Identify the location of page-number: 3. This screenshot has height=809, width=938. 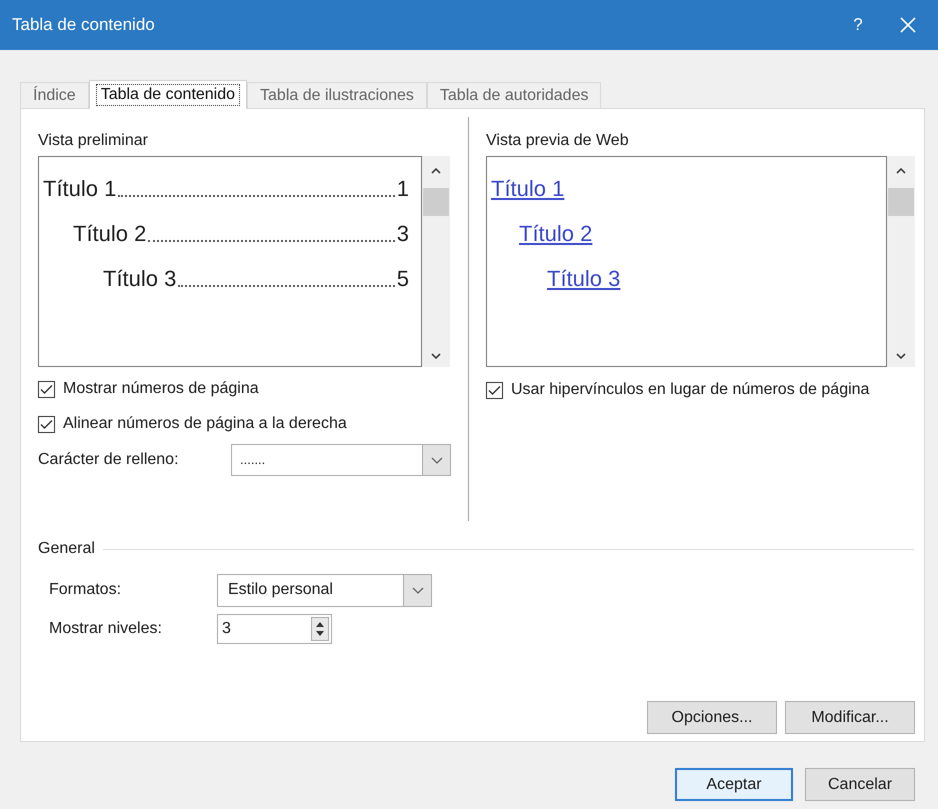
(402, 234).